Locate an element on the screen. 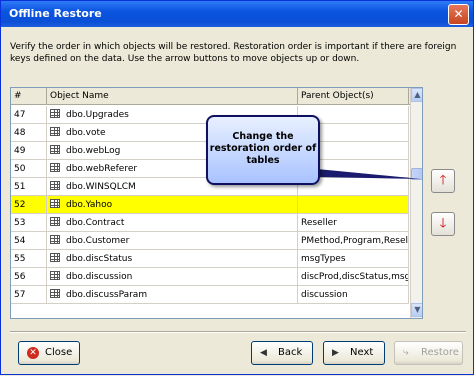 The image size is (474, 376). down-arrow-icon: 🡓 is located at coordinates (443, 223).